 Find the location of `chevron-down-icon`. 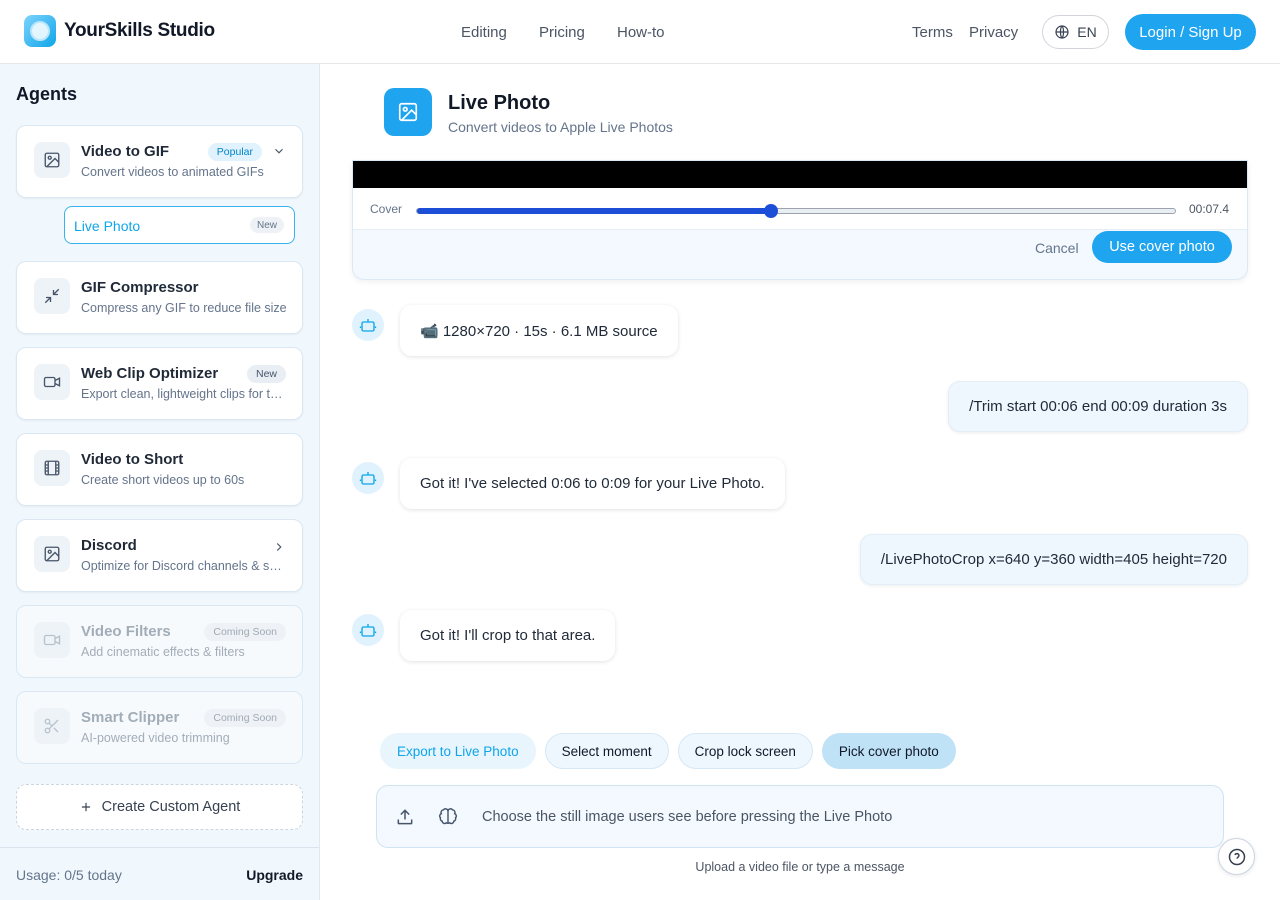

chevron-down-icon is located at coordinates (279, 151).